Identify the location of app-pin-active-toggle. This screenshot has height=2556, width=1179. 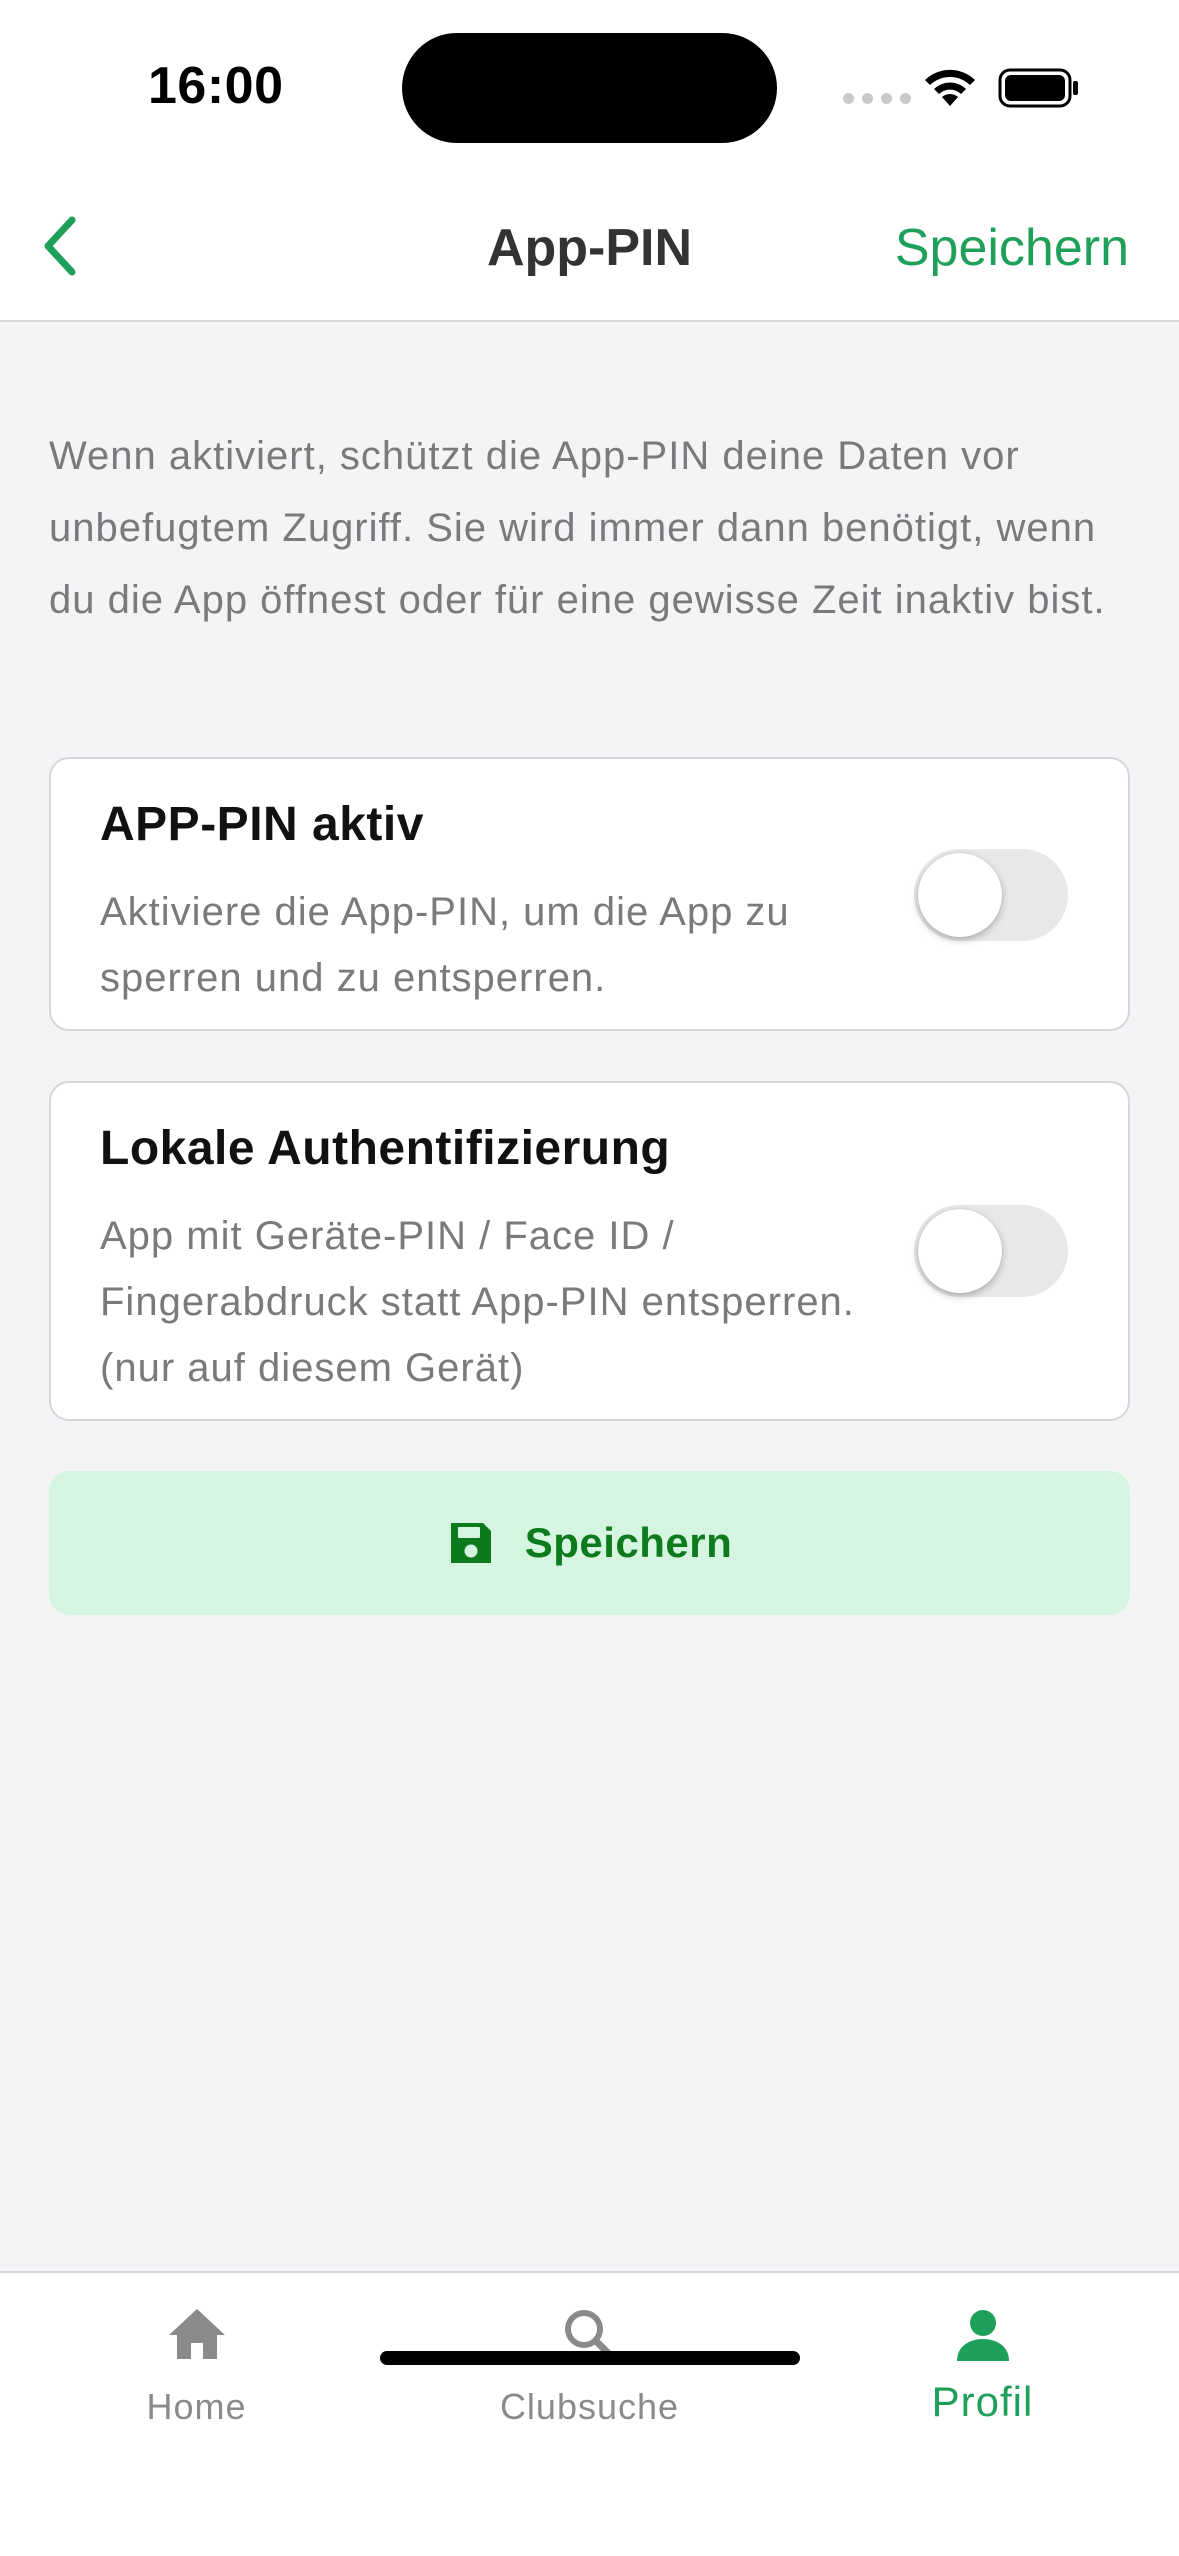
(991, 895).